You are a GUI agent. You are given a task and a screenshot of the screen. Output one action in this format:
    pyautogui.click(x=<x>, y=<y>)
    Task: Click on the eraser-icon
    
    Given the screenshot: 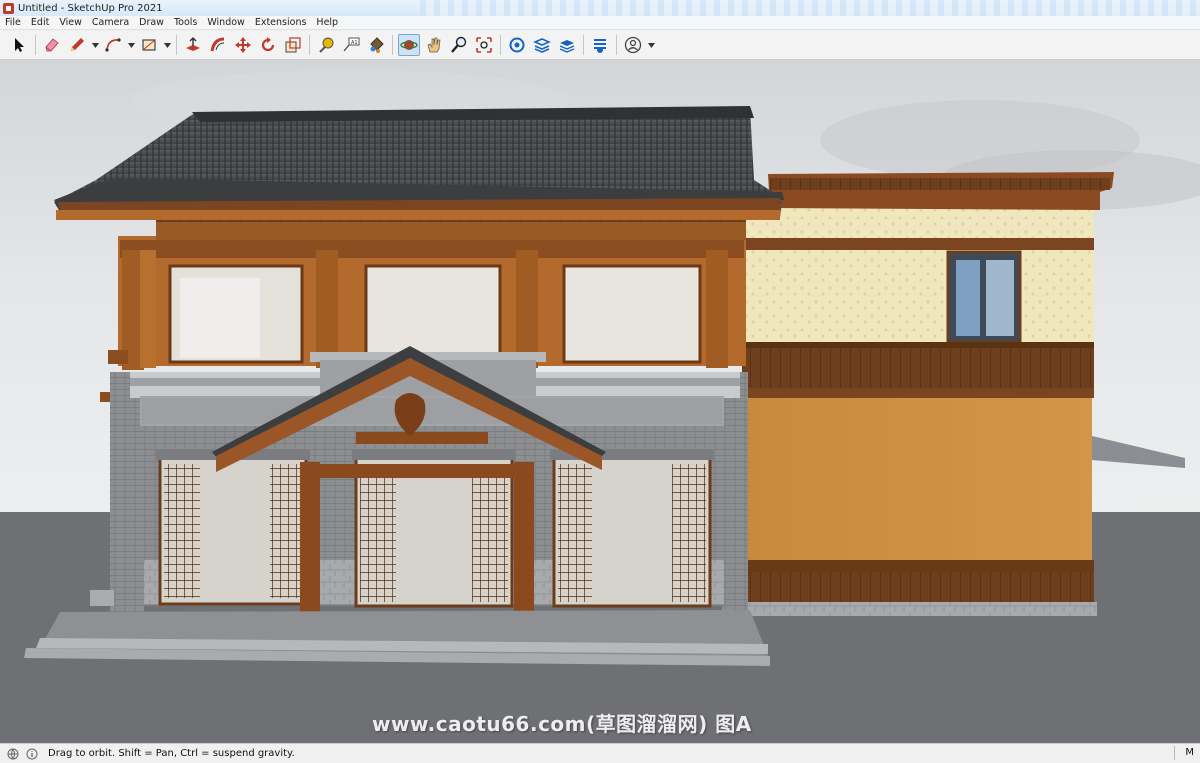 What is the action you would take?
    pyautogui.click(x=52, y=45)
    